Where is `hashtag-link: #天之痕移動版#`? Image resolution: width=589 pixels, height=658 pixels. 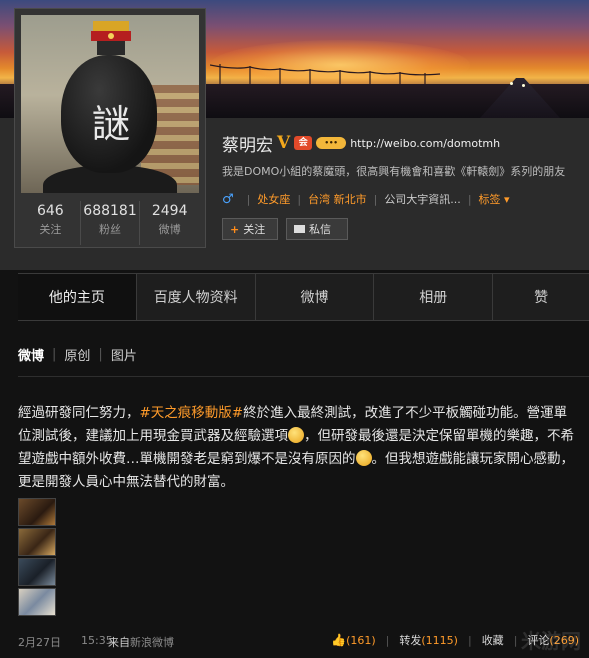 hashtag-link: #天之痕移動版# is located at coordinates (192, 413).